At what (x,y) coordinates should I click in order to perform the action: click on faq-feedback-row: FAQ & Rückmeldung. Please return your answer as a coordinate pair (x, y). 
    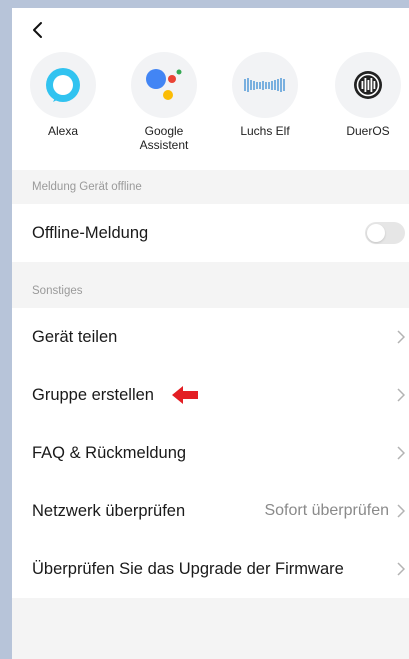
    Looking at the image, I should click on (210, 453).